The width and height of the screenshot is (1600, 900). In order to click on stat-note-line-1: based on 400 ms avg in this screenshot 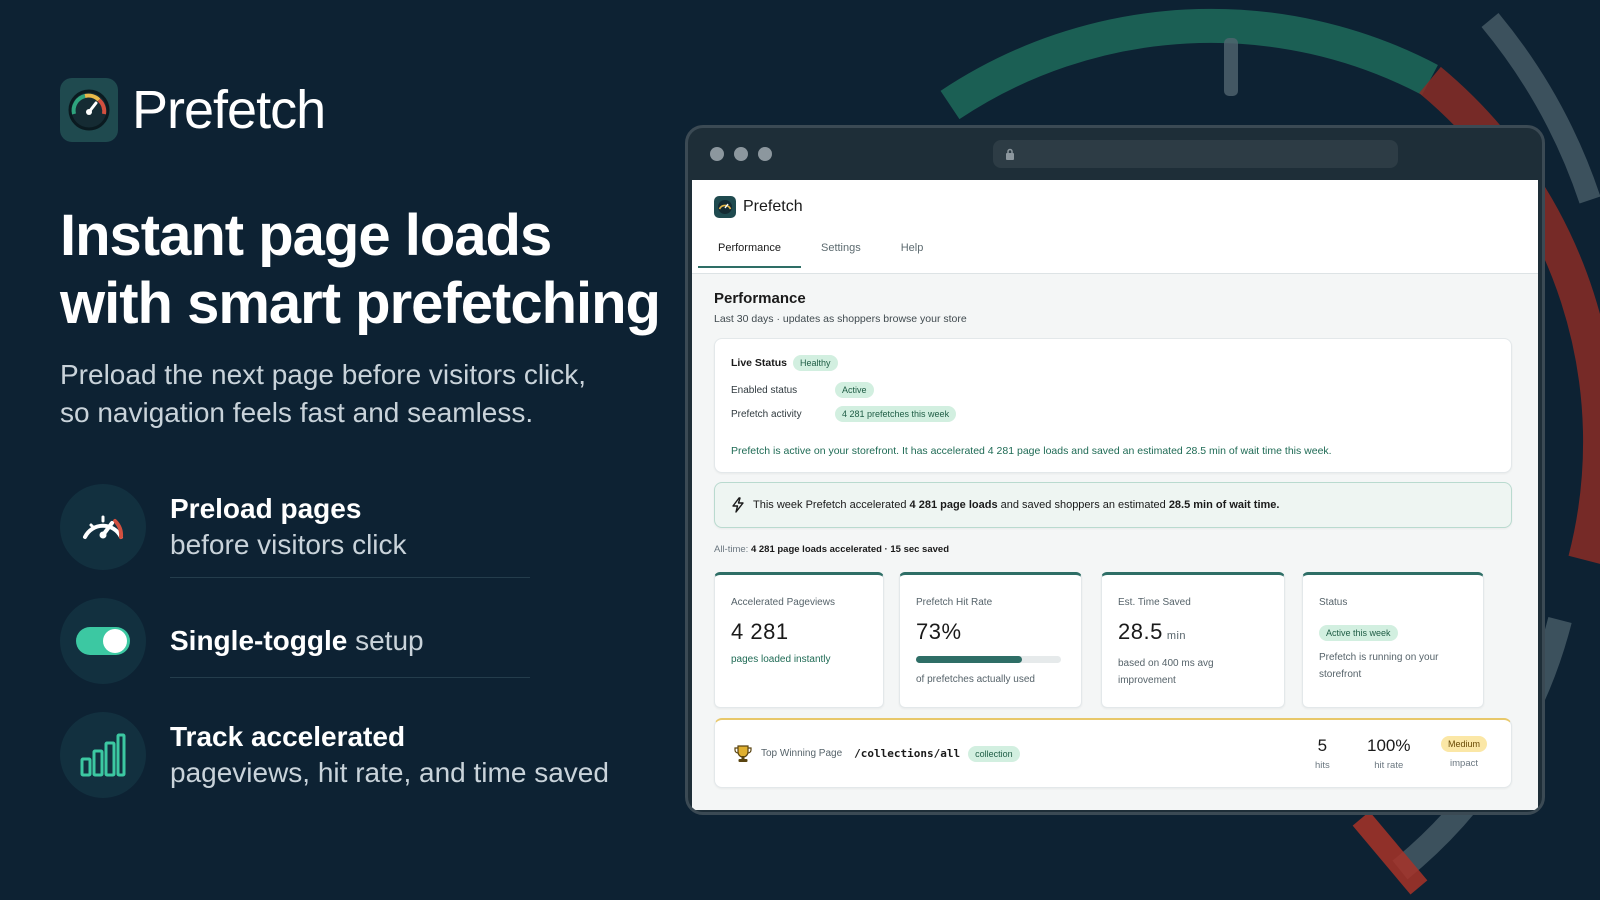, I will do `click(1166, 663)`.